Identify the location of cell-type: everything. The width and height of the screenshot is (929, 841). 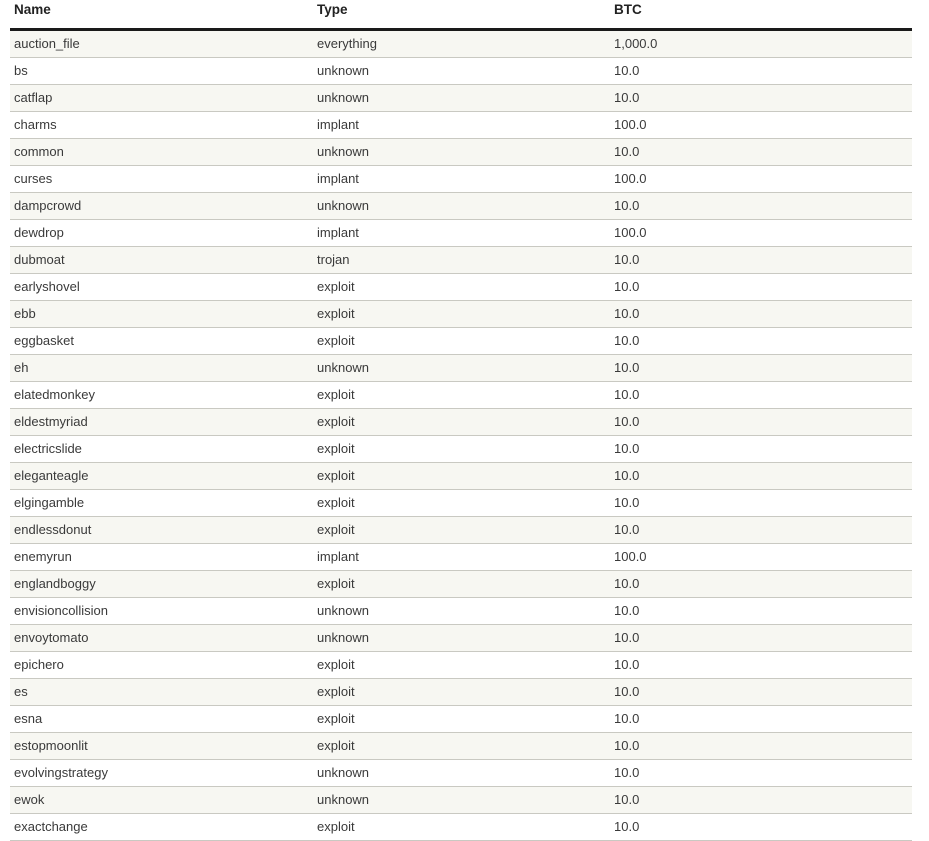
(461, 43).